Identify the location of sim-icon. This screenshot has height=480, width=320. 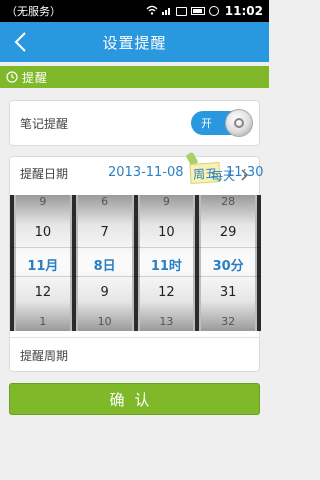
(181, 11).